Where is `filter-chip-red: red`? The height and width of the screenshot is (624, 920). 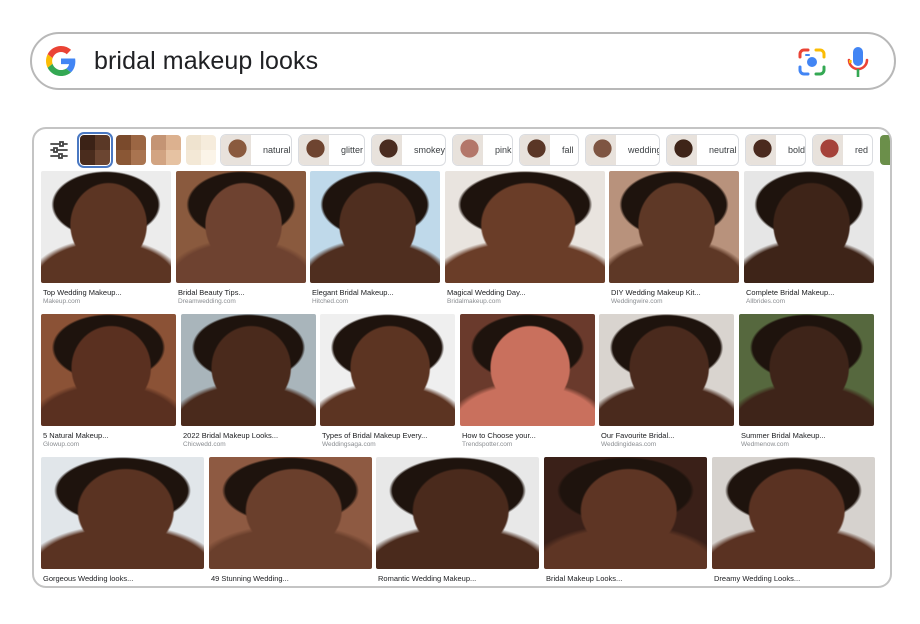
filter-chip-red: red is located at coordinates (842, 150).